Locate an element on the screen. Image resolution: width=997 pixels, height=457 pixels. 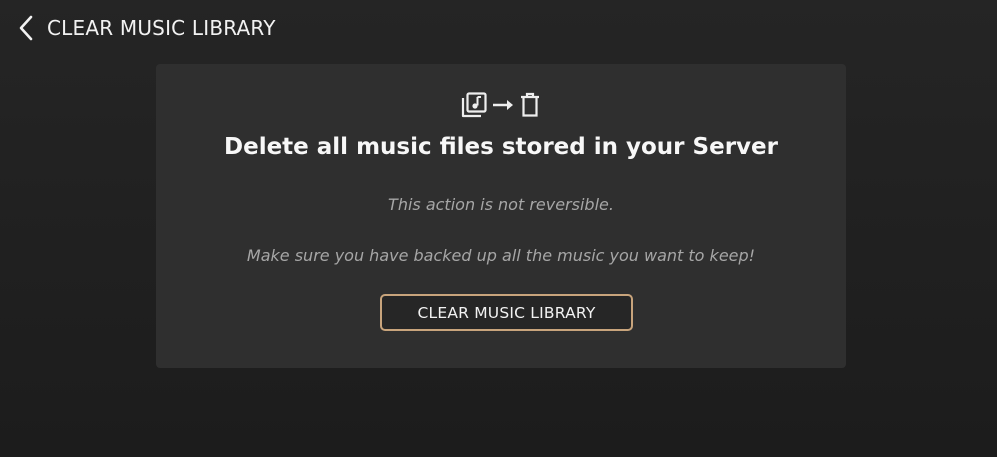
page-title: CLEAR MUSIC LIBRARY is located at coordinates (161, 28).